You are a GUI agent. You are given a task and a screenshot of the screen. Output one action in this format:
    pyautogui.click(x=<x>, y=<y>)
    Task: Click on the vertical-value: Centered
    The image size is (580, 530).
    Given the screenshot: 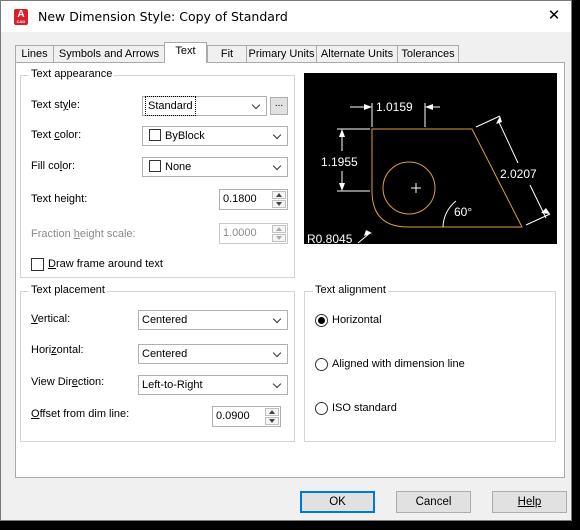 What is the action you would take?
    pyautogui.click(x=165, y=320)
    